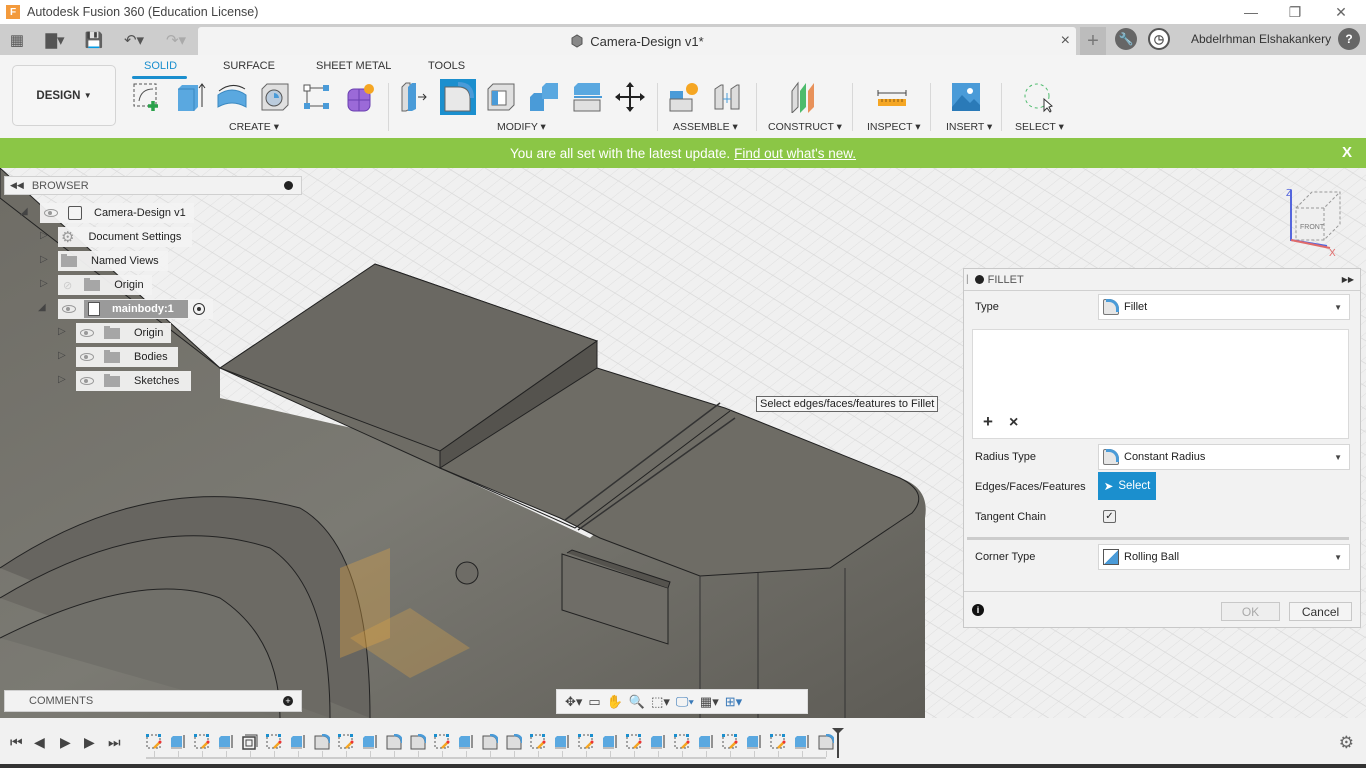  What do you see at coordinates (94, 39) in the screenshot?
I see `save-button: 💾` at bounding box center [94, 39].